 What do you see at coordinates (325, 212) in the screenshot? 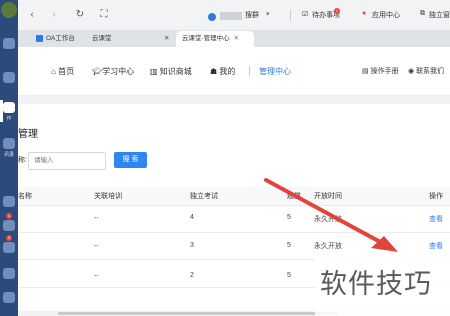
I see `arrow-shaft` at bounding box center [325, 212].